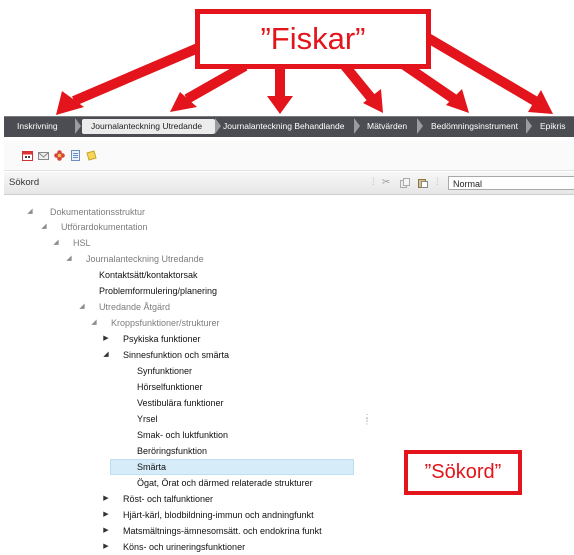 This screenshot has height=555, width=574. Describe the element at coordinates (286, 126) in the screenshot. I see `crumb-journalanteckning-behandlande: Journalanteckning Behandlande` at that location.